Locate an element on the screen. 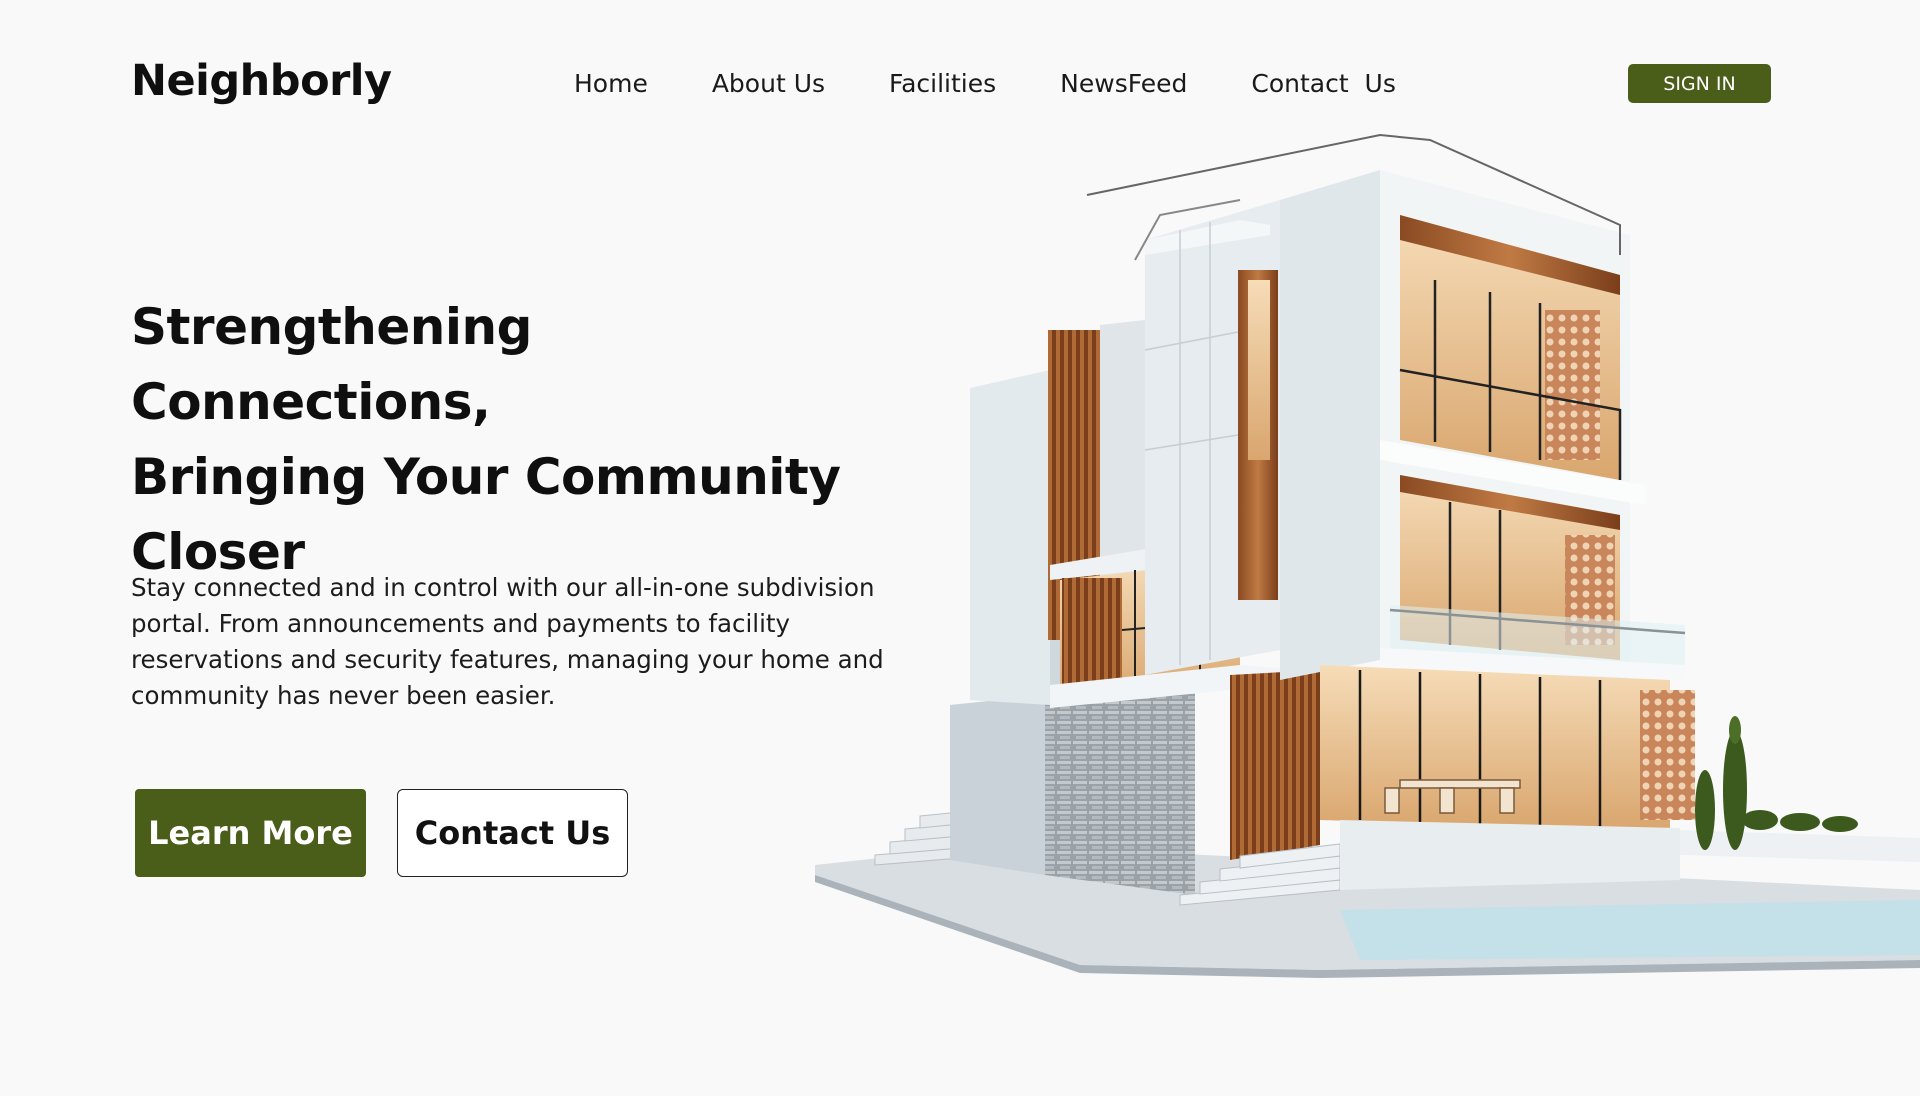  nav-home: Home is located at coordinates (611, 83).